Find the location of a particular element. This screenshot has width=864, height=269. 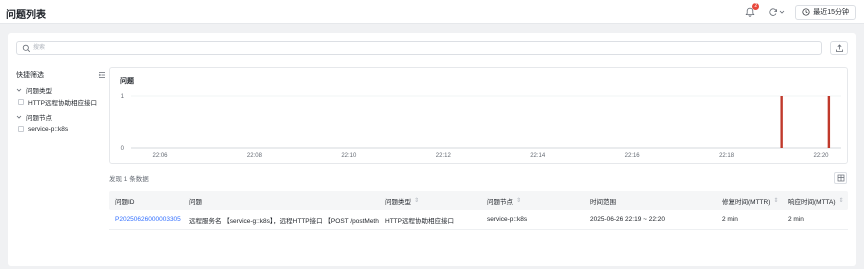

column-header-node: 问题节点 ⇕ is located at coordinates (532, 201).